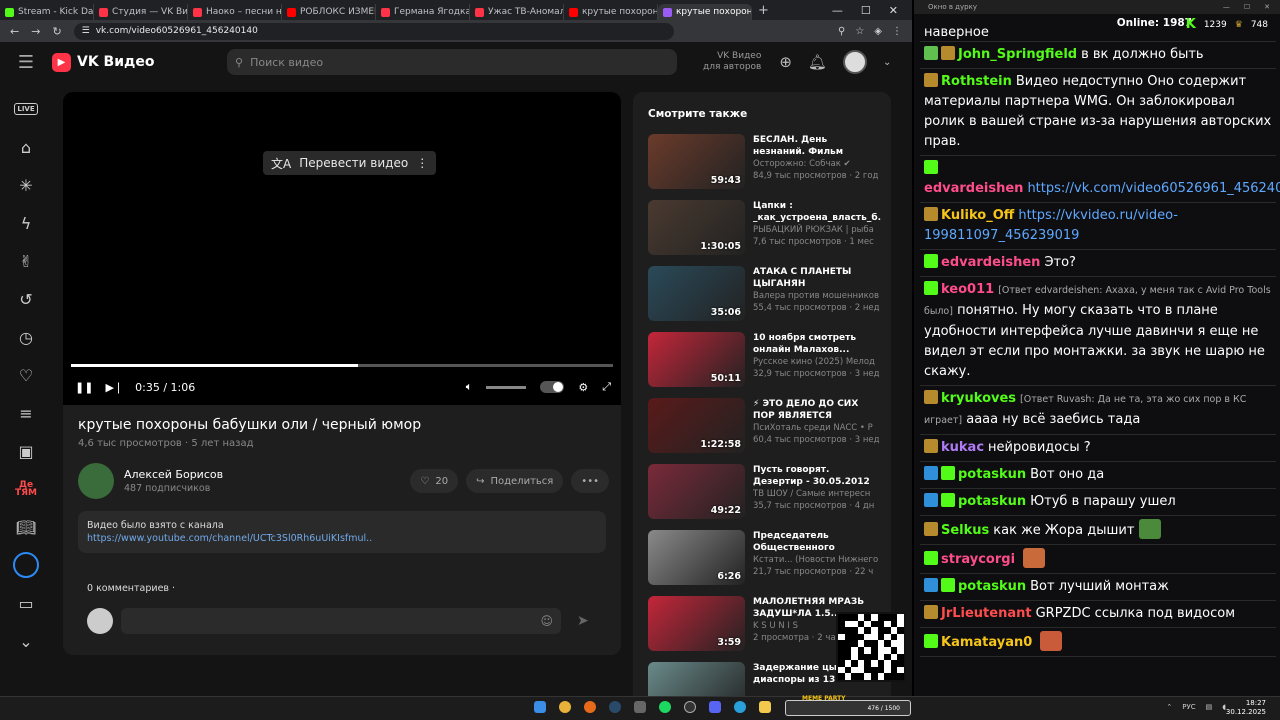 The image size is (1280, 720). I want to click on more-icon: ⋮, so click(422, 163).